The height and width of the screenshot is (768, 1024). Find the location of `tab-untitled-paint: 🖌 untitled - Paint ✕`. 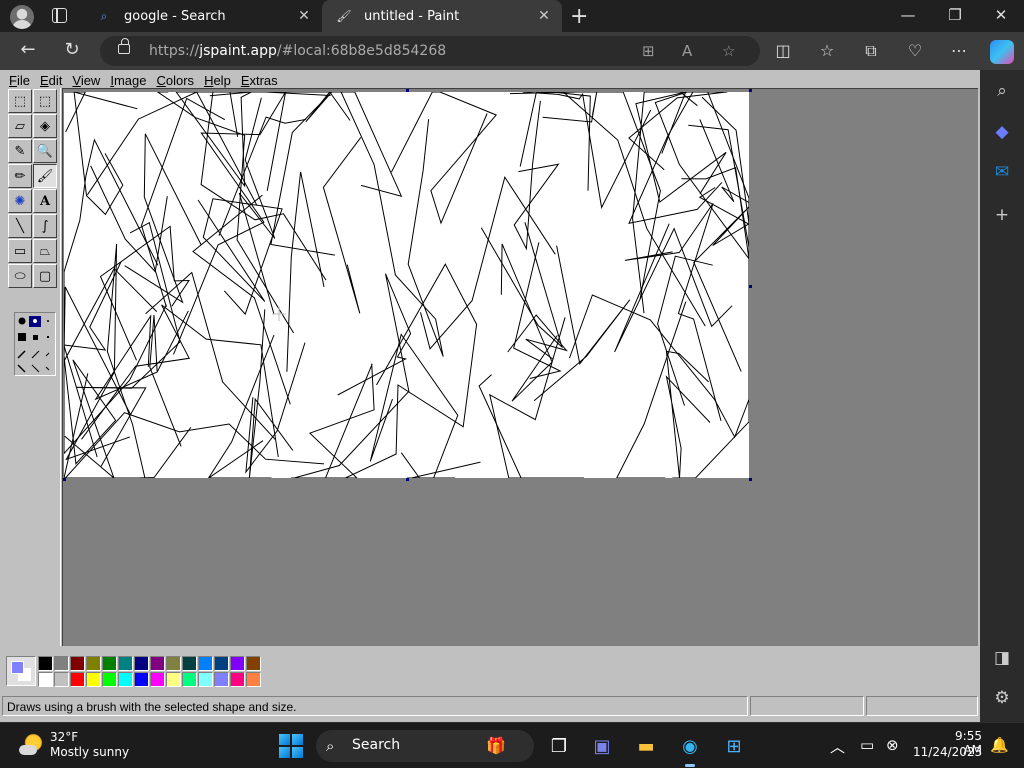

tab-untitled-paint: 🖌 untitled - Paint ✕ is located at coordinates (442, 16).